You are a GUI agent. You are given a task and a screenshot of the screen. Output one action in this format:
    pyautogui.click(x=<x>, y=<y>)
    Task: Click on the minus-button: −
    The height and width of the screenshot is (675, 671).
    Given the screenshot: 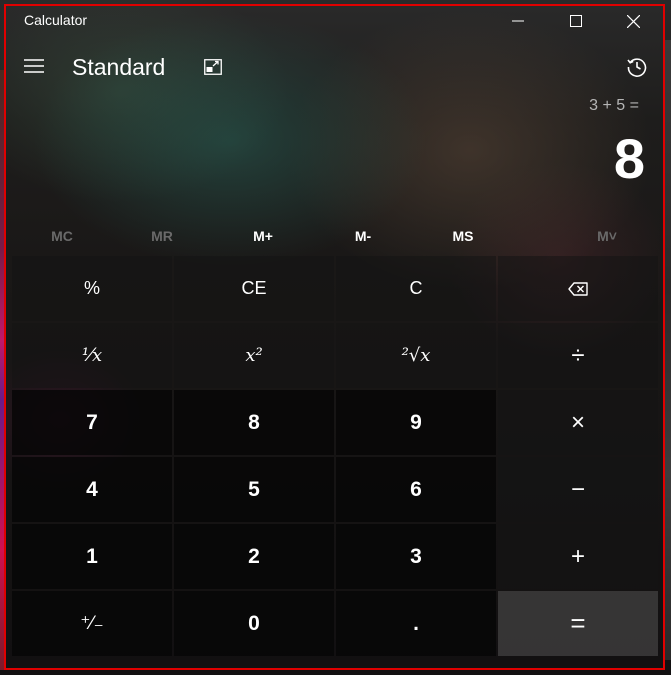 What is the action you would take?
    pyautogui.click(x=578, y=489)
    